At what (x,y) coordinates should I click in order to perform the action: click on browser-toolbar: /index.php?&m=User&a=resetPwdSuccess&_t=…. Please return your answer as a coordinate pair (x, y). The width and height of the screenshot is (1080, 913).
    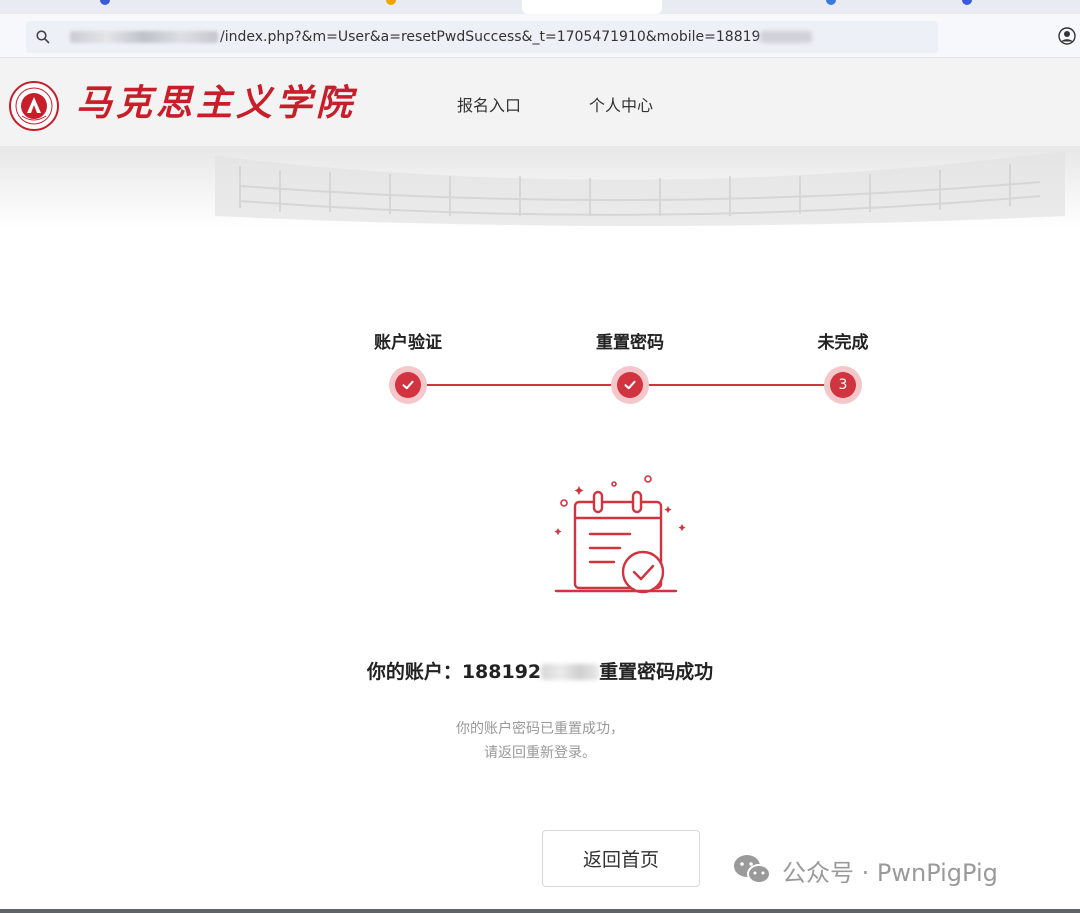
    Looking at the image, I should click on (540, 36).